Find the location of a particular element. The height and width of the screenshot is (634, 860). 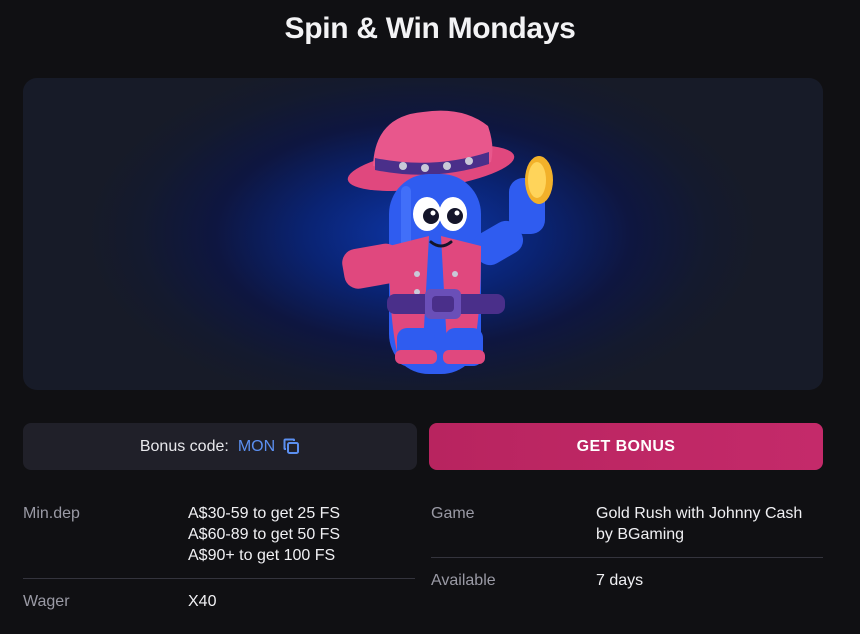

page-title: Spin & Win Mondays is located at coordinates (430, 28).